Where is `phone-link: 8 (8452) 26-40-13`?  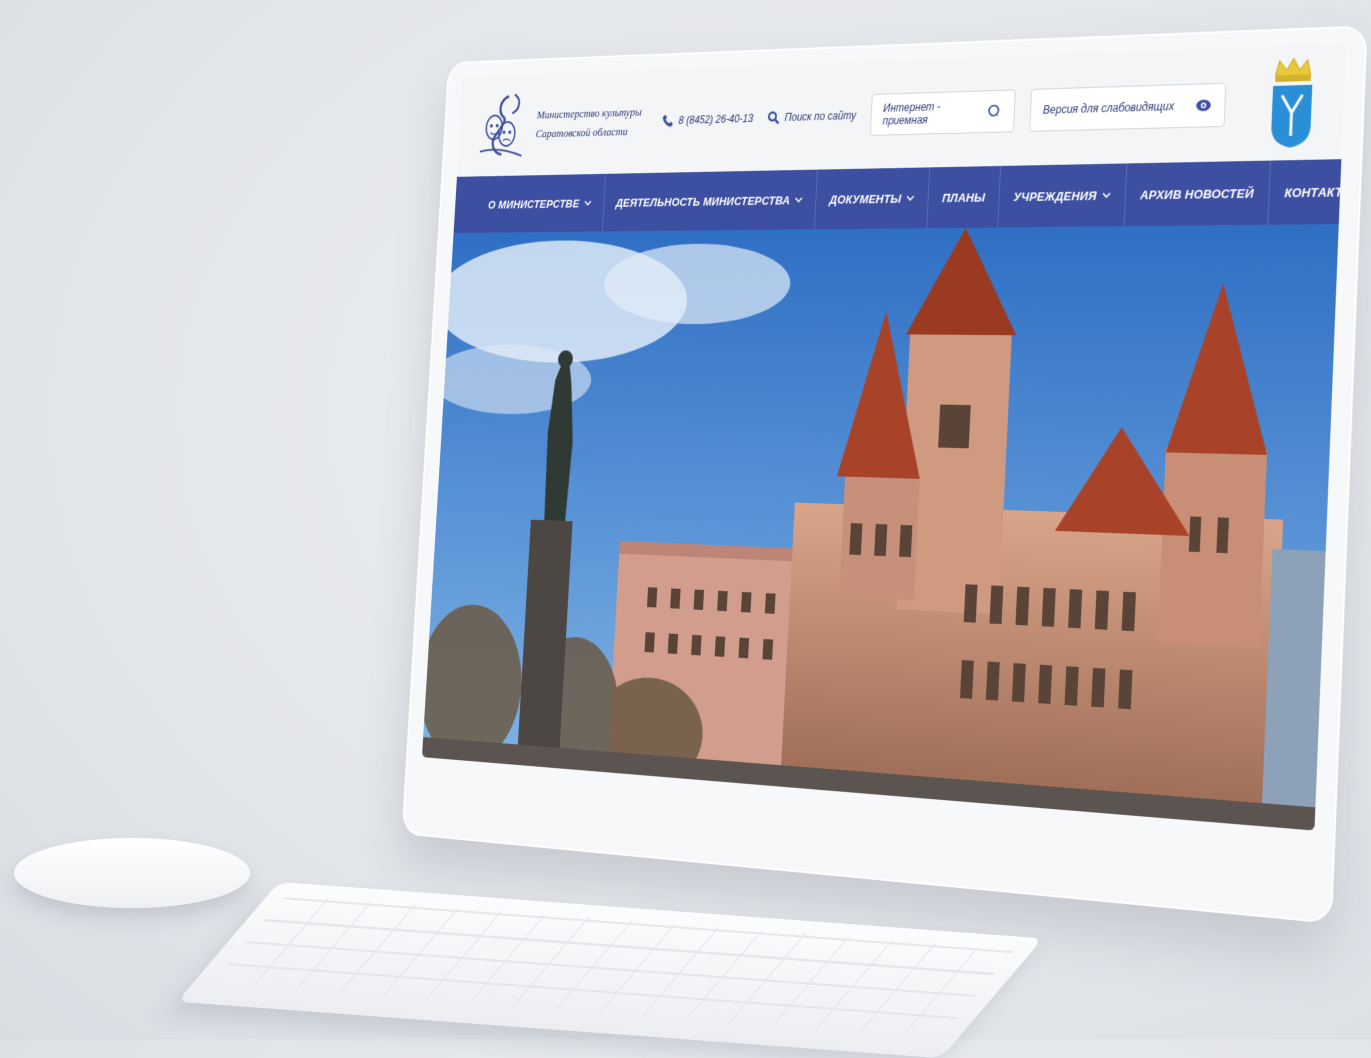
phone-link: 8 (8452) 26-40-13 is located at coordinates (707, 119).